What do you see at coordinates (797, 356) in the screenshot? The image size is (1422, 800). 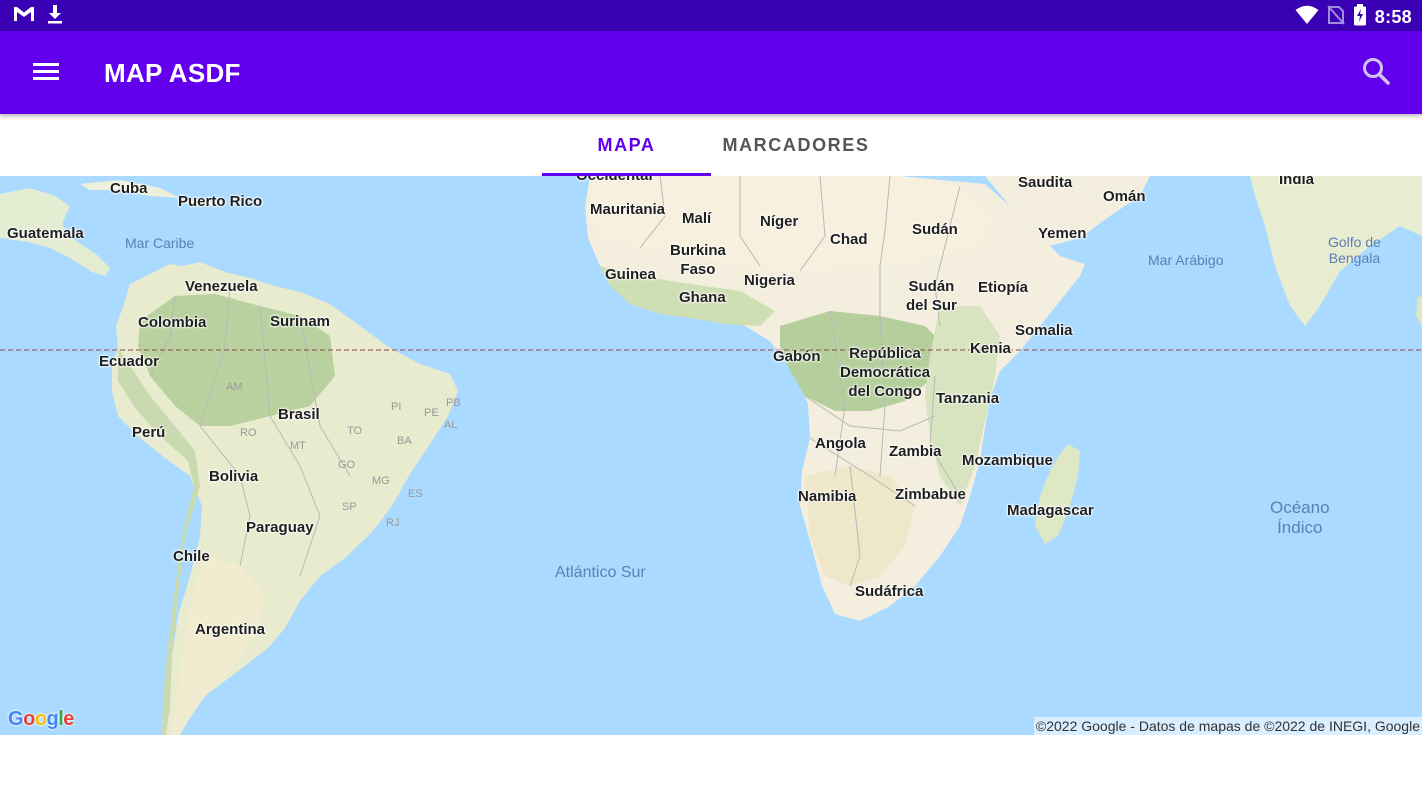 I see `label-gabon: Gabón` at bounding box center [797, 356].